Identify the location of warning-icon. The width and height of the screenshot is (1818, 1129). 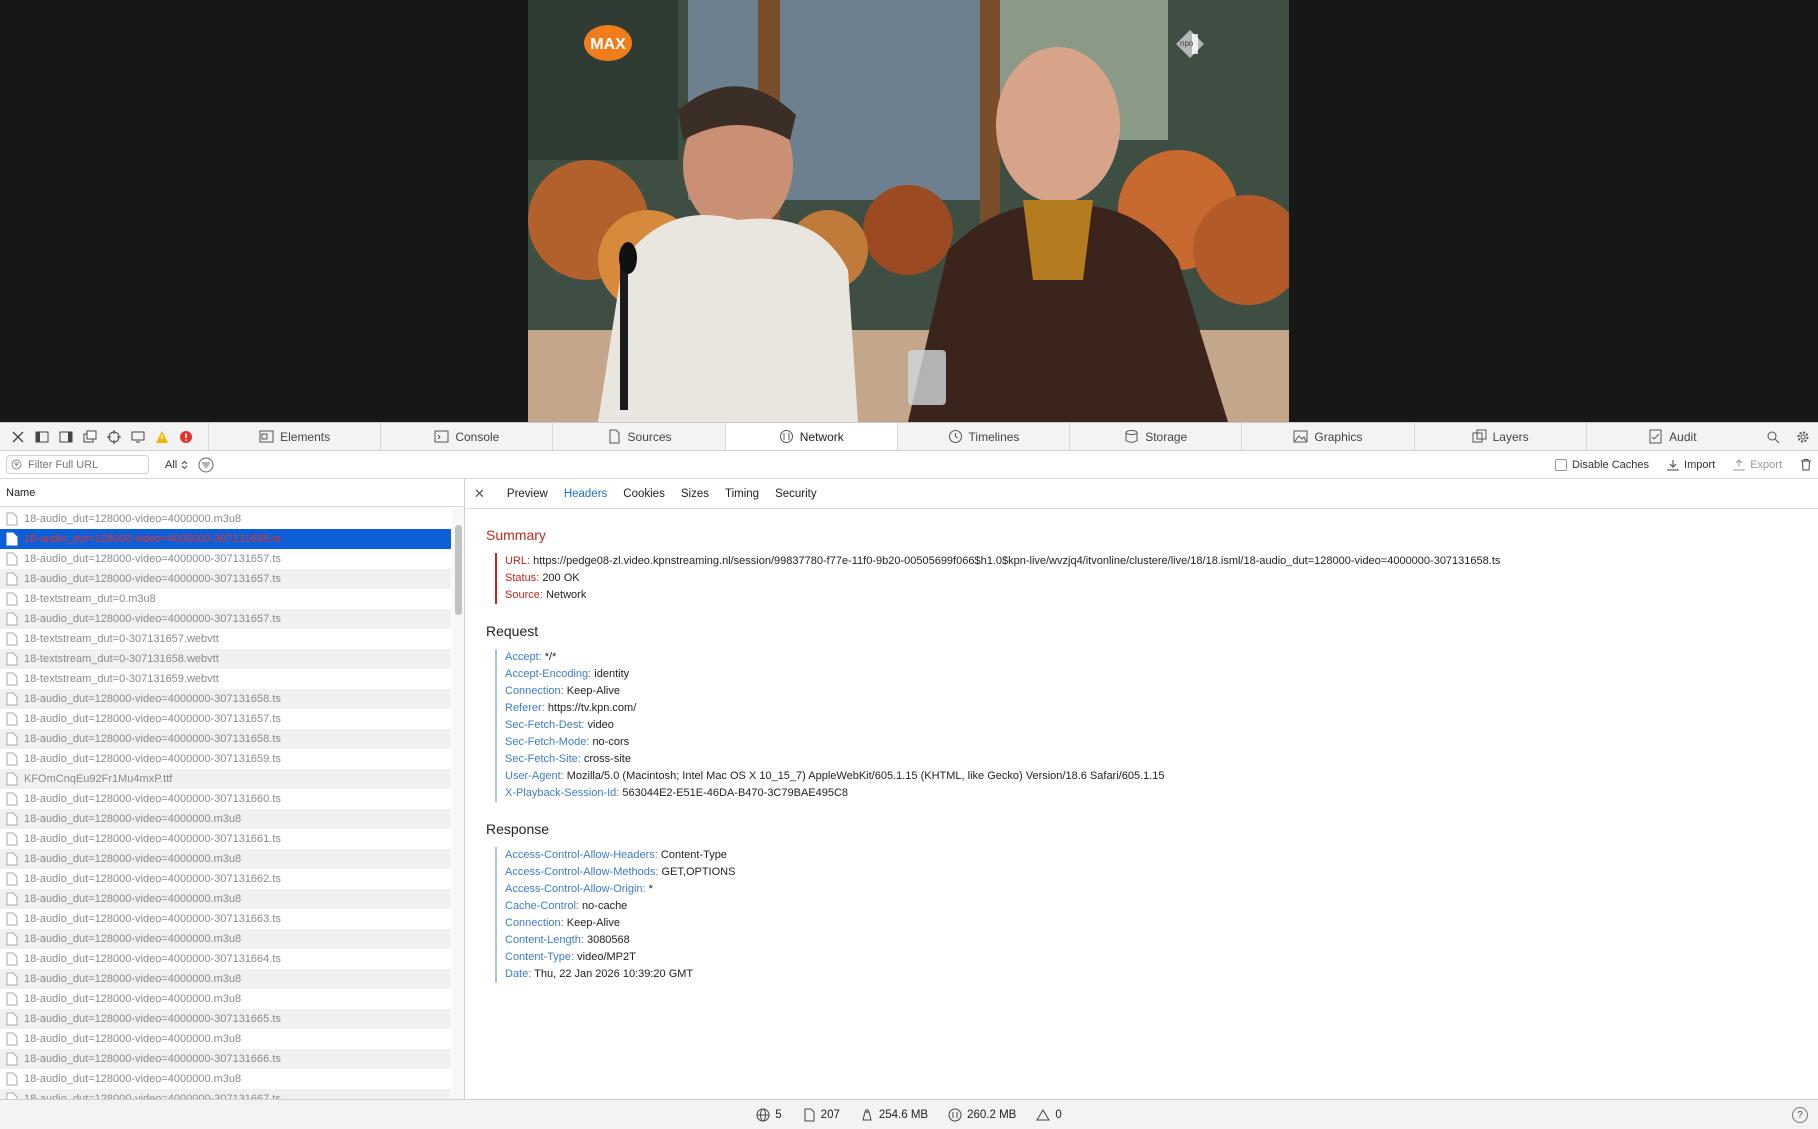
(162, 437).